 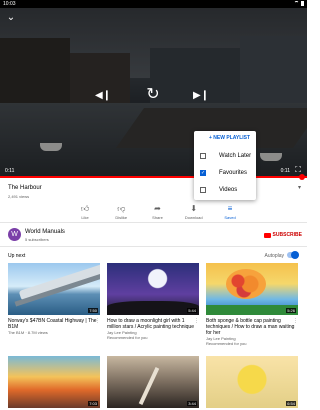 I want to click on autoplay-toggle, so click(x=293, y=255).